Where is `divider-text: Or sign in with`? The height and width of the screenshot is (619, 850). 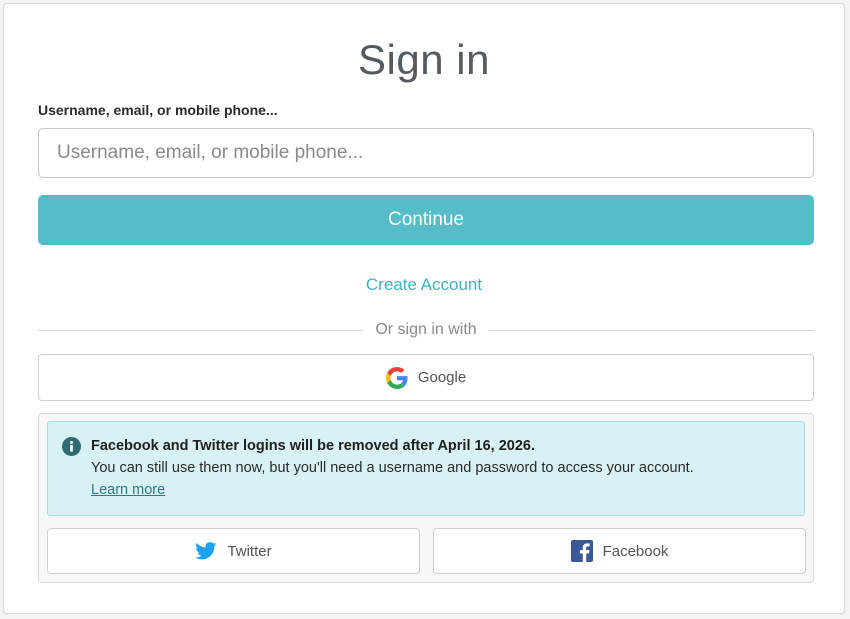
divider-text: Or sign in with is located at coordinates (426, 329).